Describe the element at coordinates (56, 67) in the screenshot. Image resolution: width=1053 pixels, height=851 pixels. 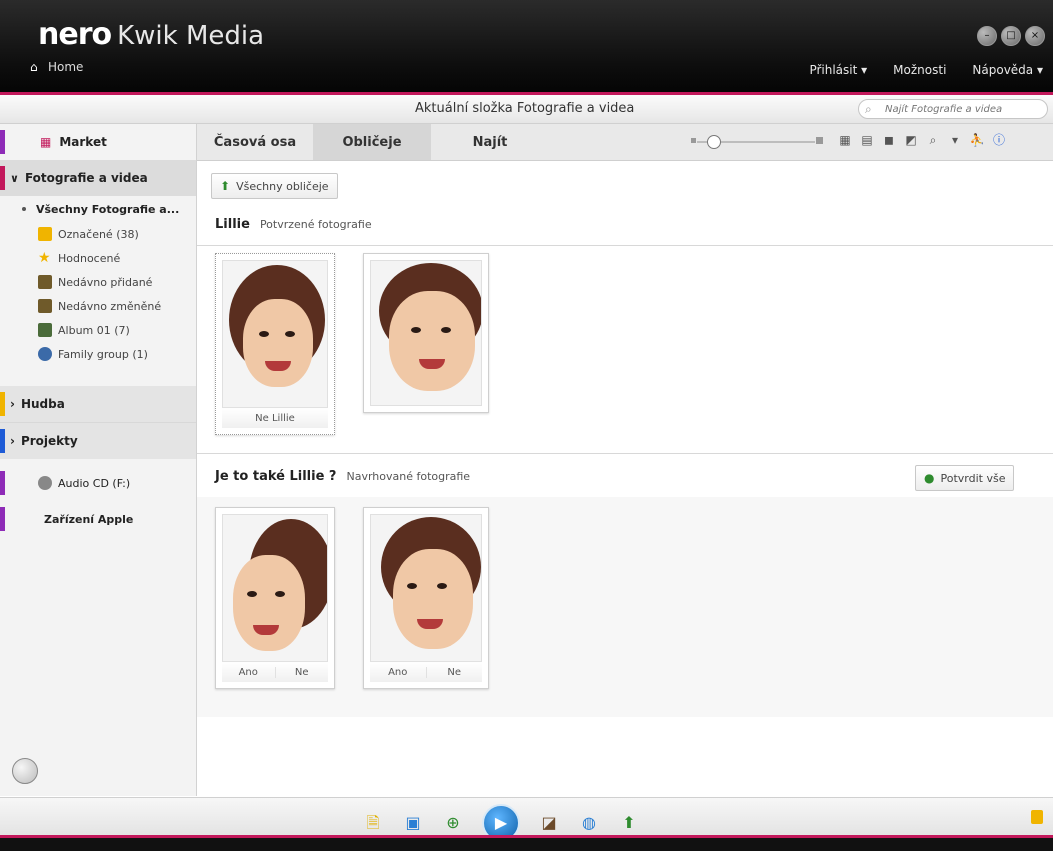
I see `home-link: ⌂ Home` at that location.